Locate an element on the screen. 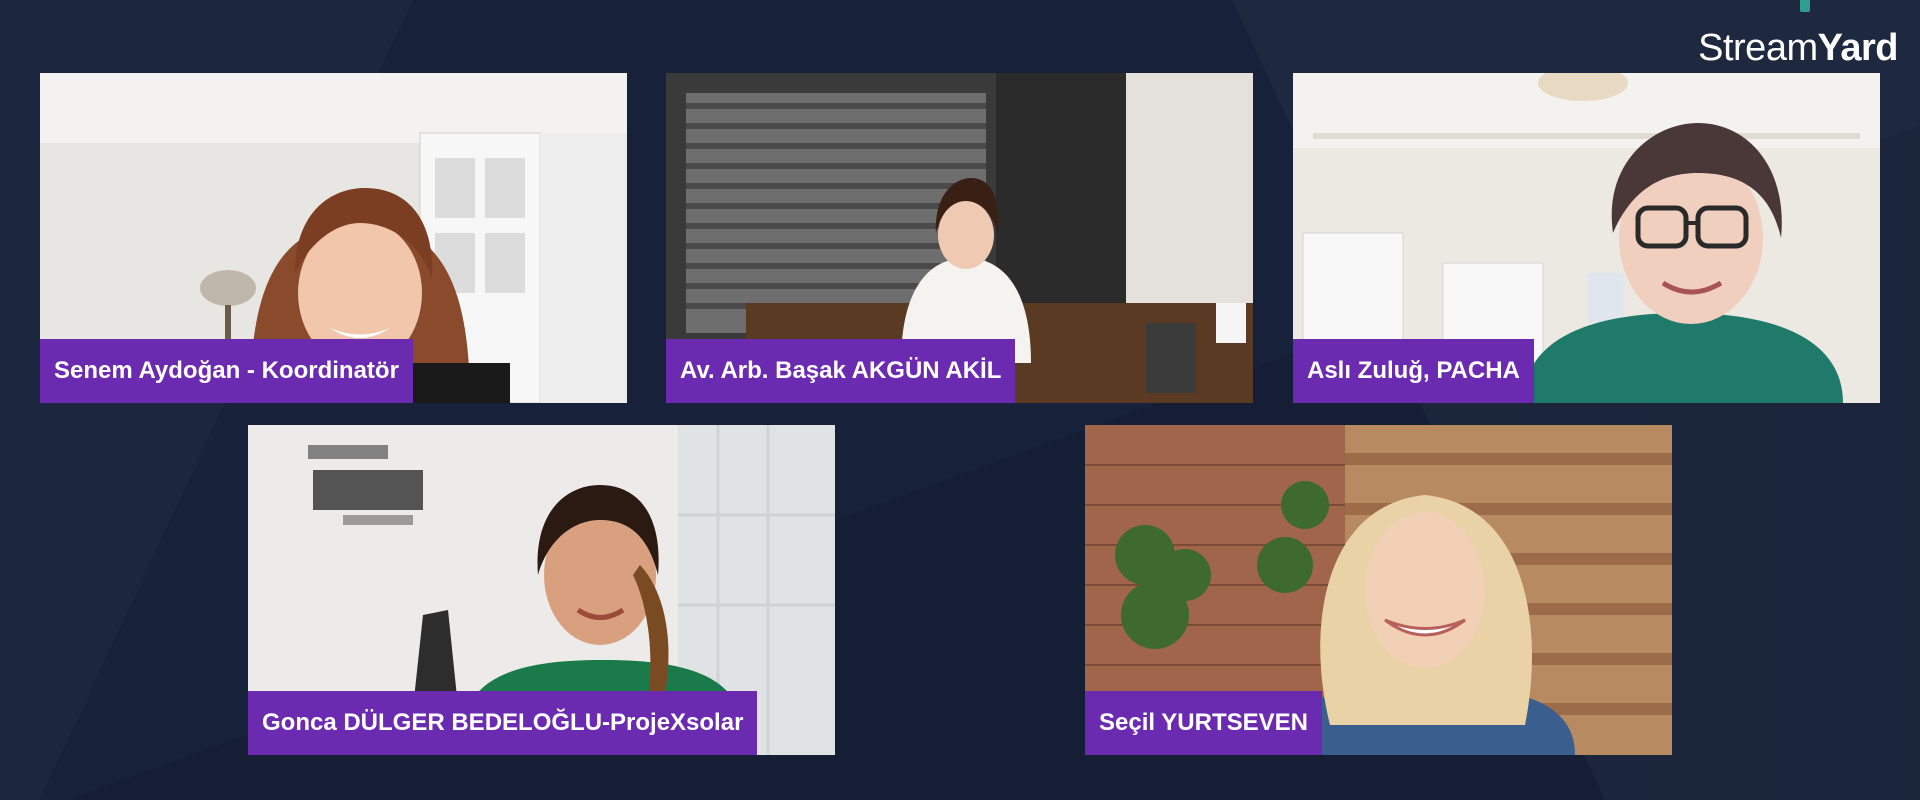  participant-name-label: Senem Aydoğan - Koordinatör is located at coordinates (226, 371).